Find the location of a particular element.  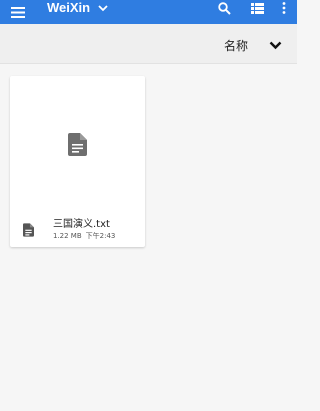

search-icon is located at coordinates (224, 8).